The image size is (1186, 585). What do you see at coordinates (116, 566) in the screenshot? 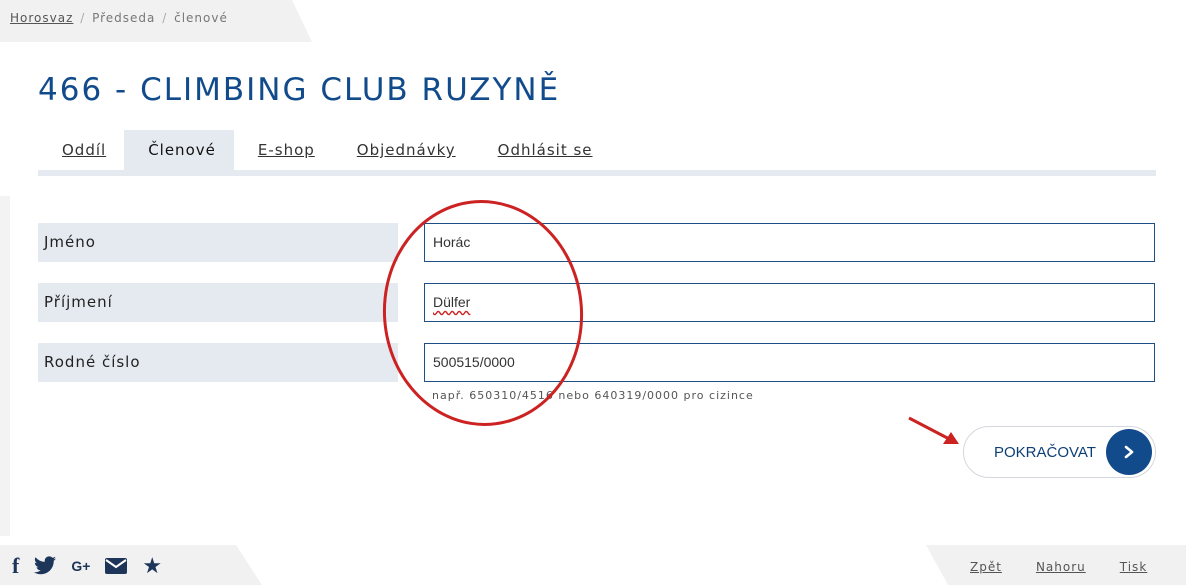
I see `mail-icon` at bounding box center [116, 566].